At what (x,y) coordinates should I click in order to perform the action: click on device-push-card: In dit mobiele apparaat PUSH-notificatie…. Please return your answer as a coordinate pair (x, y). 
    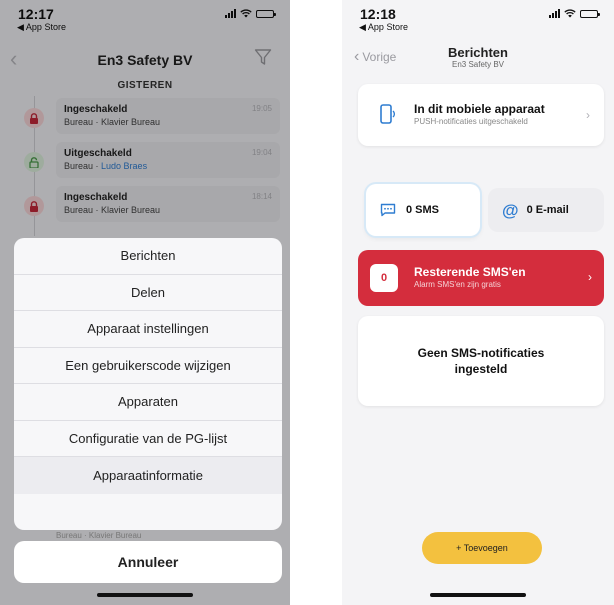
    Looking at the image, I should click on (481, 115).